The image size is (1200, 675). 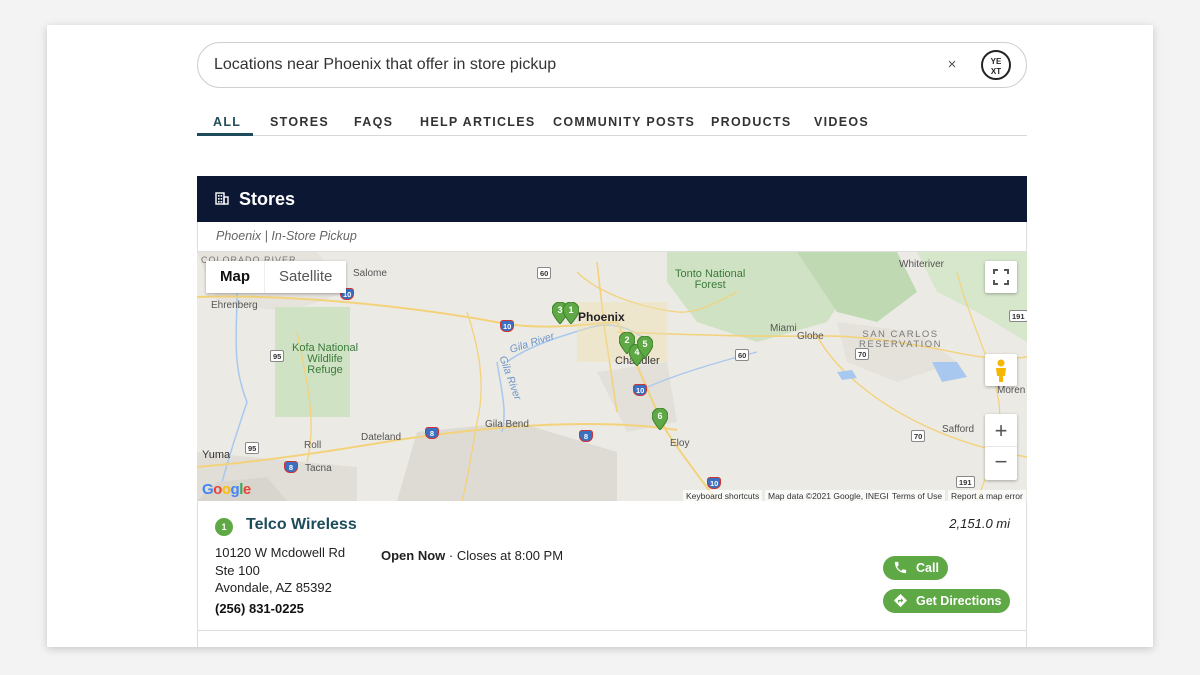 I want to click on get-directions-button: Get Directions, so click(x=946, y=601).